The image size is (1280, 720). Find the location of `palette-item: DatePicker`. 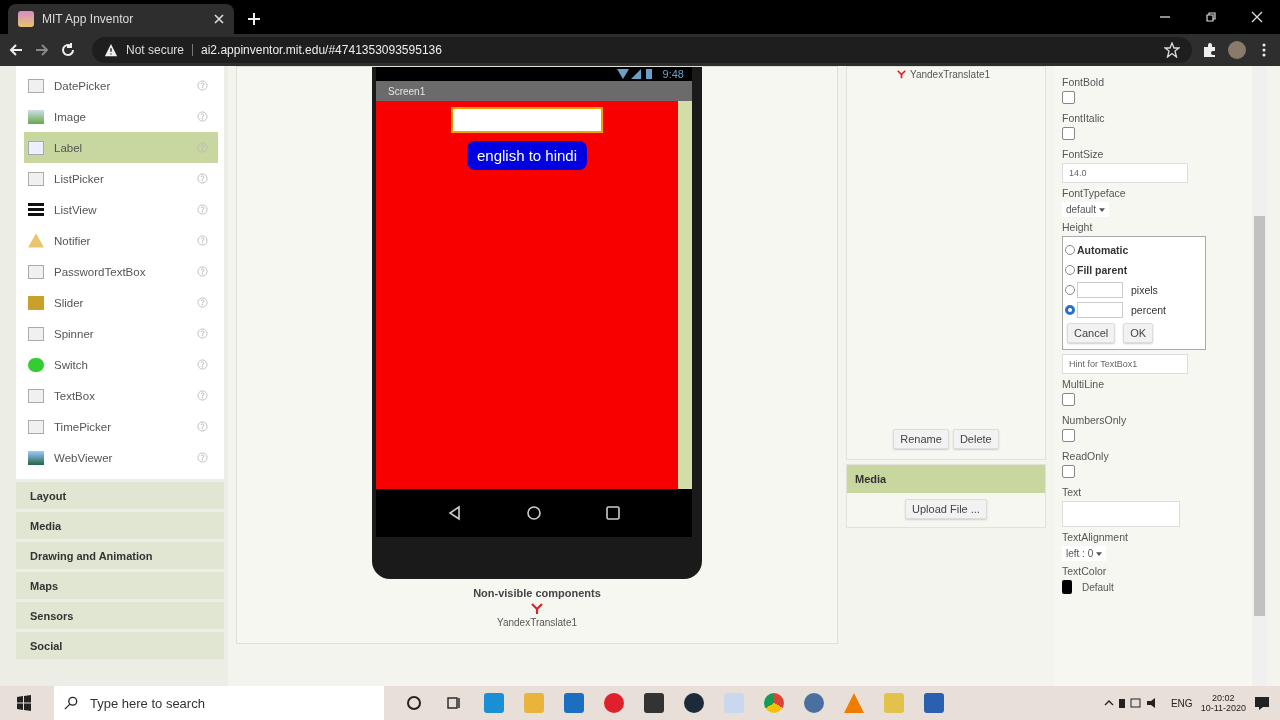

palette-item: DatePicker is located at coordinates (121, 85).